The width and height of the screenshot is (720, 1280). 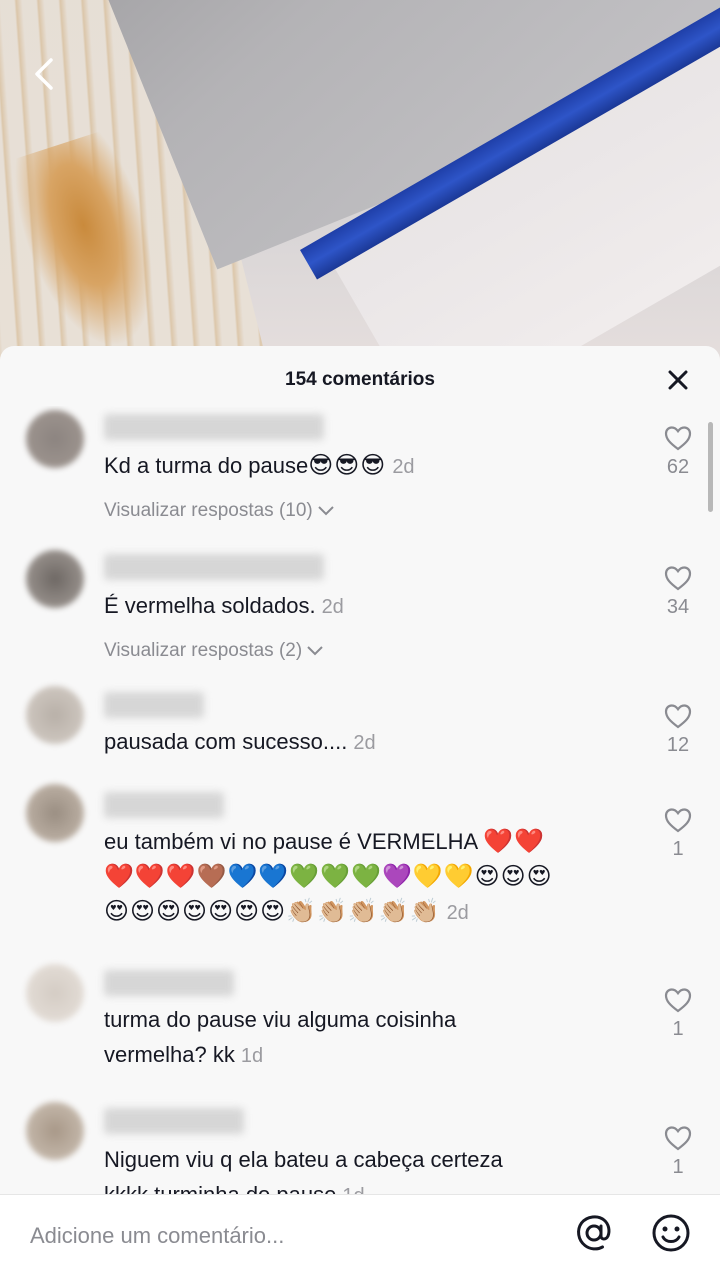 What do you see at coordinates (678, 591) in the screenshot?
I see `like-button: 34` at bounding box center [678, 591].